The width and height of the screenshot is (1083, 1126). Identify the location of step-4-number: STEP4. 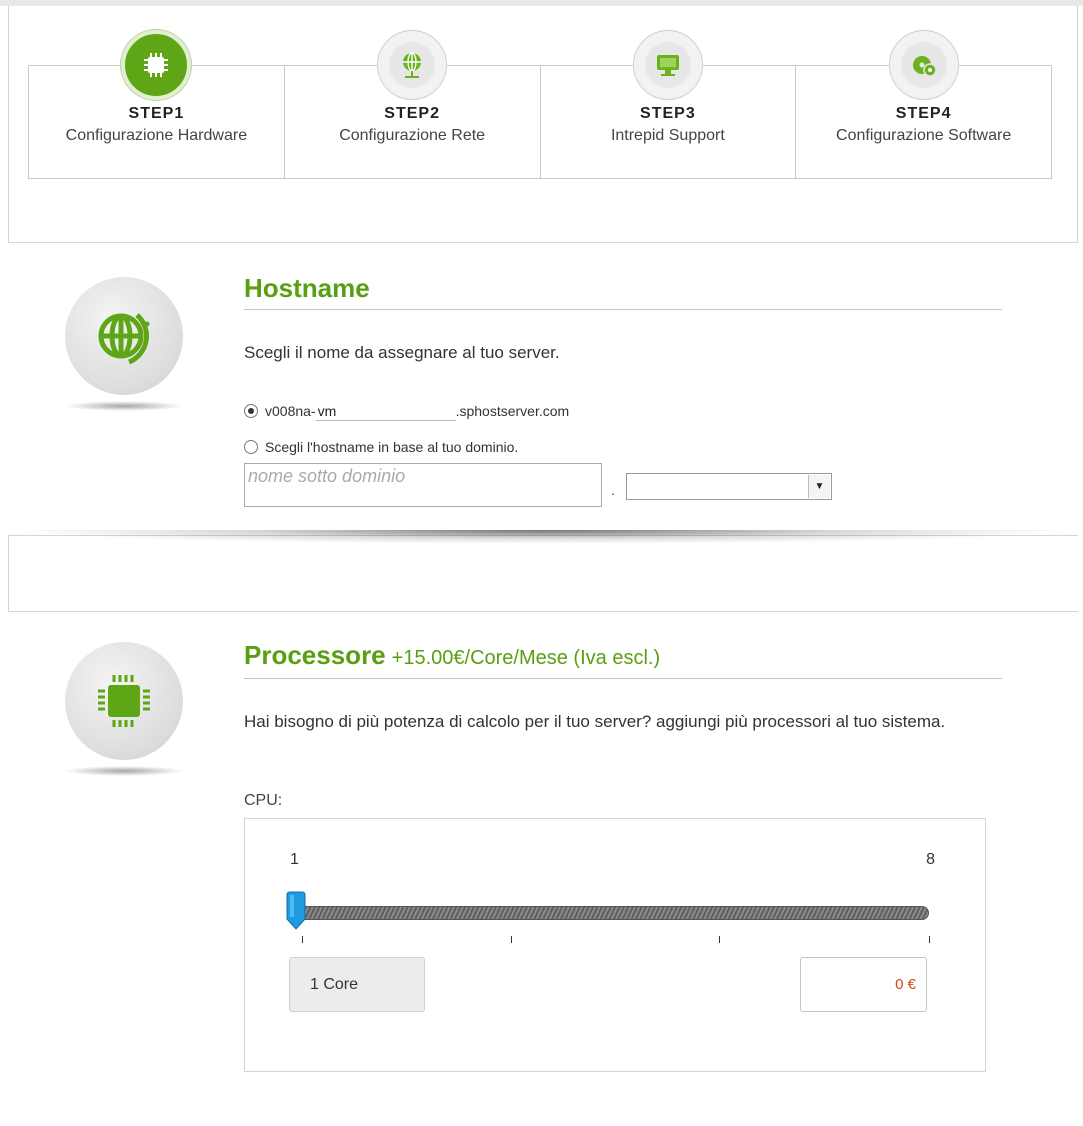
(923, 113).